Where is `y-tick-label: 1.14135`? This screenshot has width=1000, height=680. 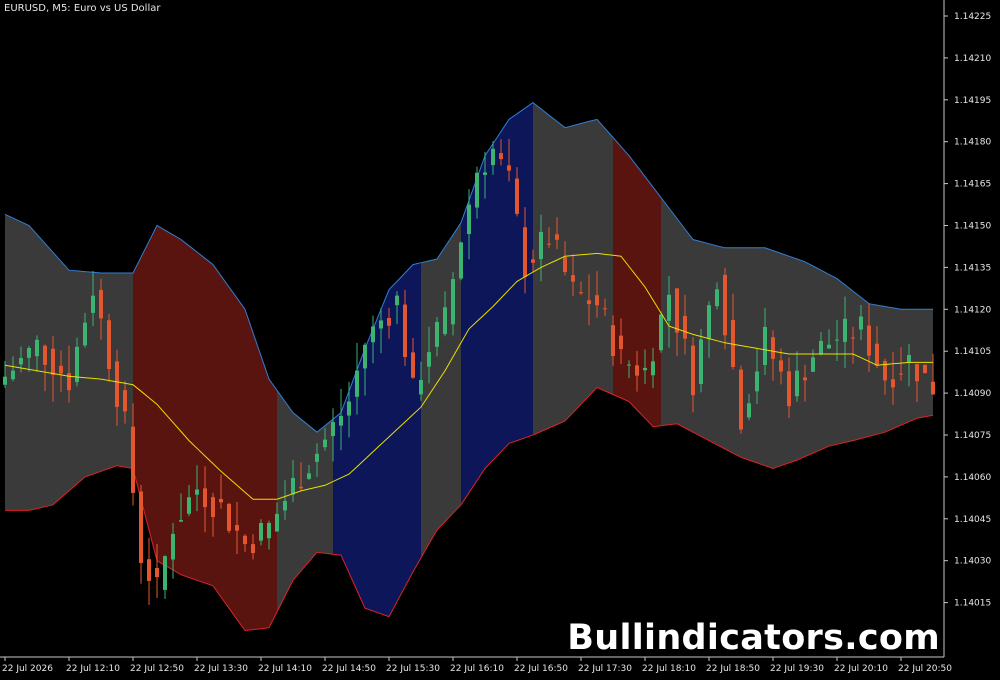
y-tick-label: 1.14135 is located at coordinates (972, 268).